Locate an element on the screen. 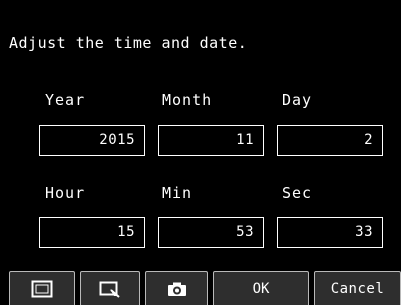 This screenshot has height=305, width=401. sec-label: Sec is located at coordinates (297, 193).